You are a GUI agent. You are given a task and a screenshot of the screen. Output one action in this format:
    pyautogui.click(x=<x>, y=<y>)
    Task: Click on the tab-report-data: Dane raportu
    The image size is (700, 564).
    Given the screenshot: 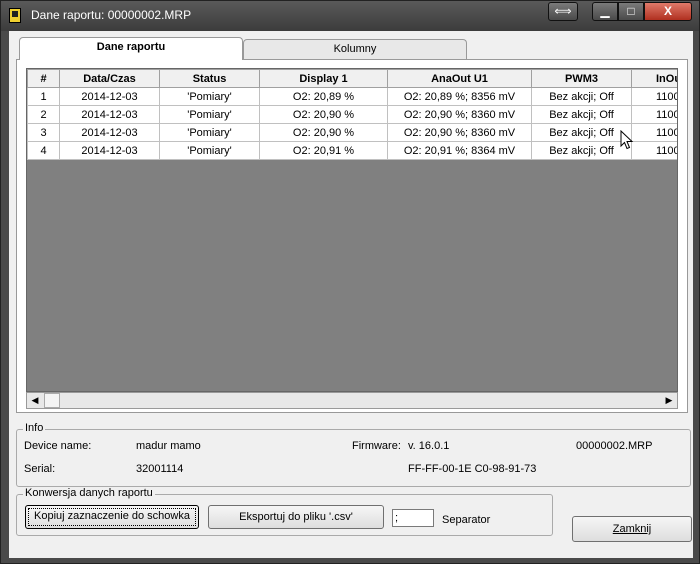 What is the action you would take?
    pyautogui.click(x=131, y=48)
    